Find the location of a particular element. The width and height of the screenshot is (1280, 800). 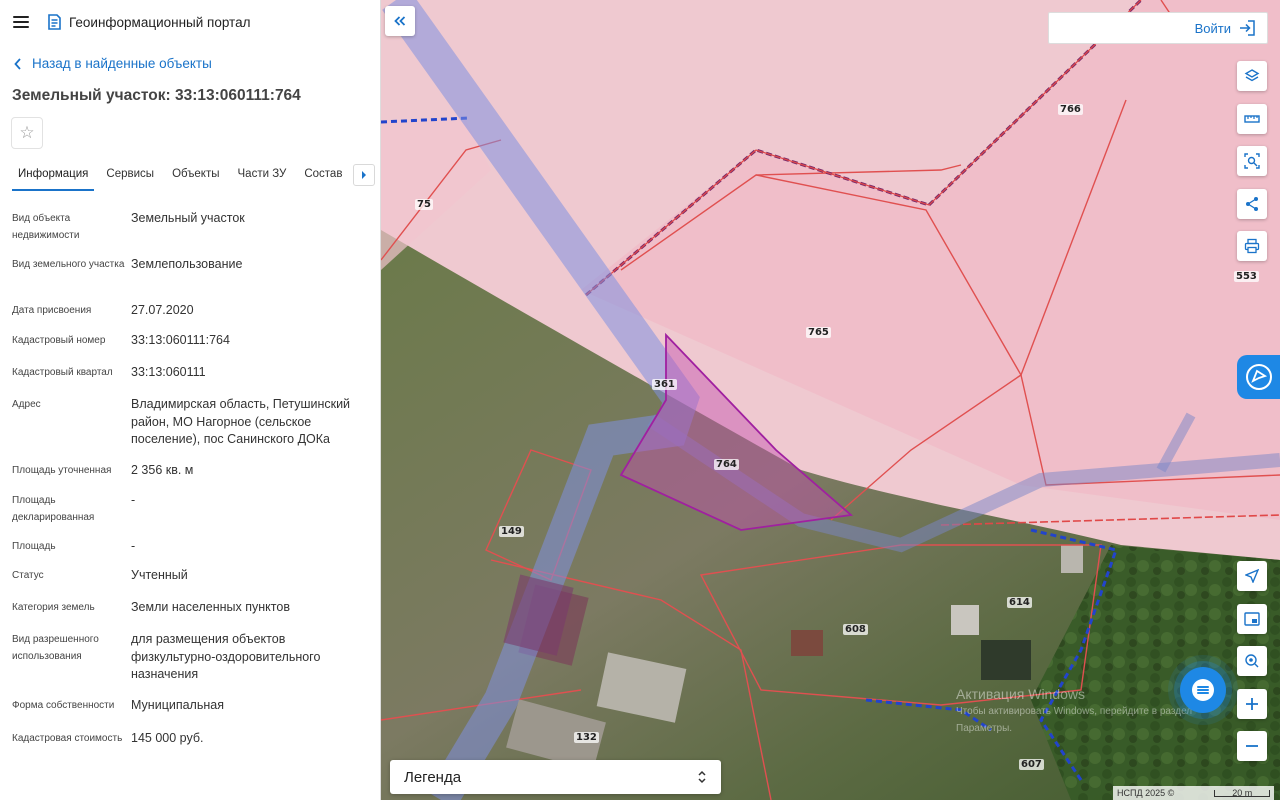

property-label: Кадастровый квартал is located at coordinates (62, 372).